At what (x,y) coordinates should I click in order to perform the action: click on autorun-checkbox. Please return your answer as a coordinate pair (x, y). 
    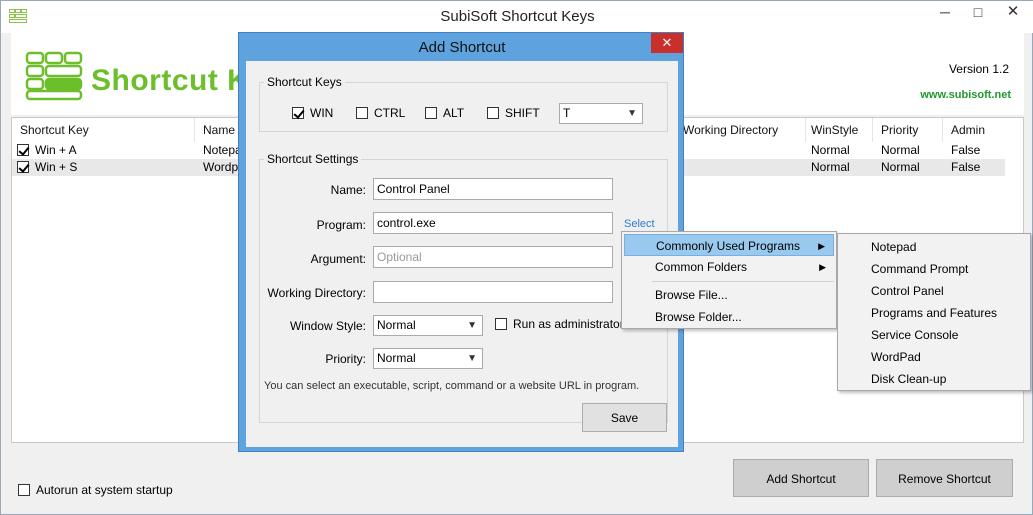
    Looking at the image, I should click on (24, 489).